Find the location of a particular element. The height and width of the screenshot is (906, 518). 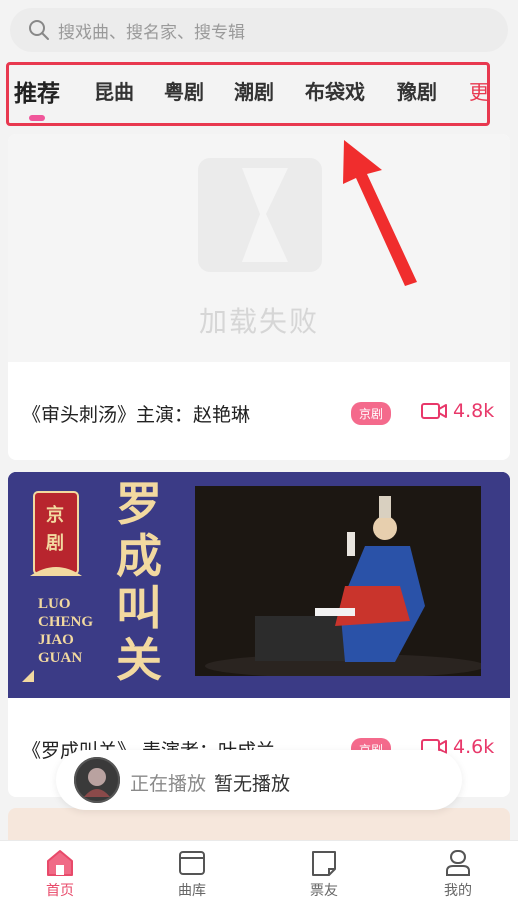

tab-more: 更多 is located at coordinates (478, 90).